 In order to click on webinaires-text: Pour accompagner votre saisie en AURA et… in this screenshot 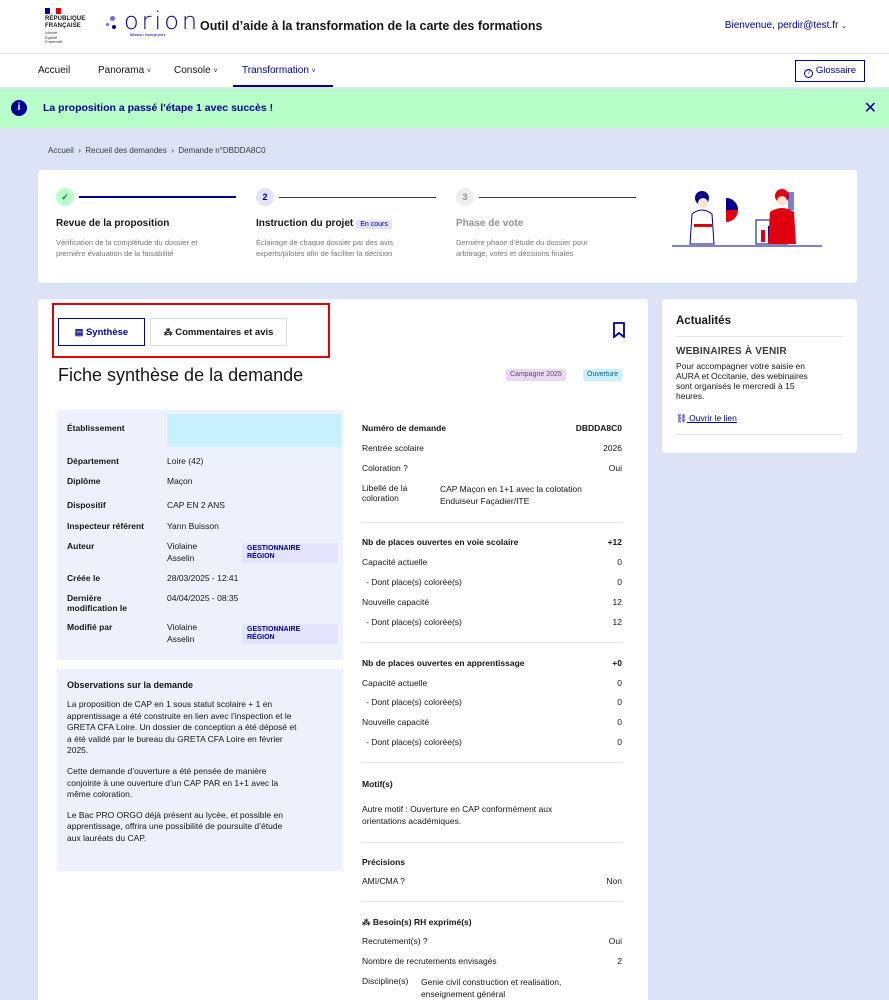, I will do `click(759, 381)`.